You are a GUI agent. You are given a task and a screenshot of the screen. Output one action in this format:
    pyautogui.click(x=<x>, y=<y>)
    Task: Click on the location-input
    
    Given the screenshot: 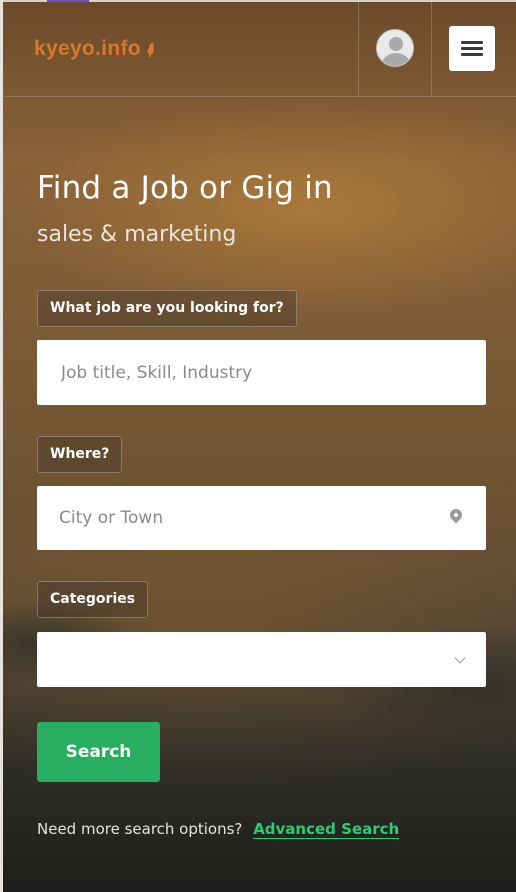 What is the action you would take?
    pyautogui.click(x=261, y=518)
    